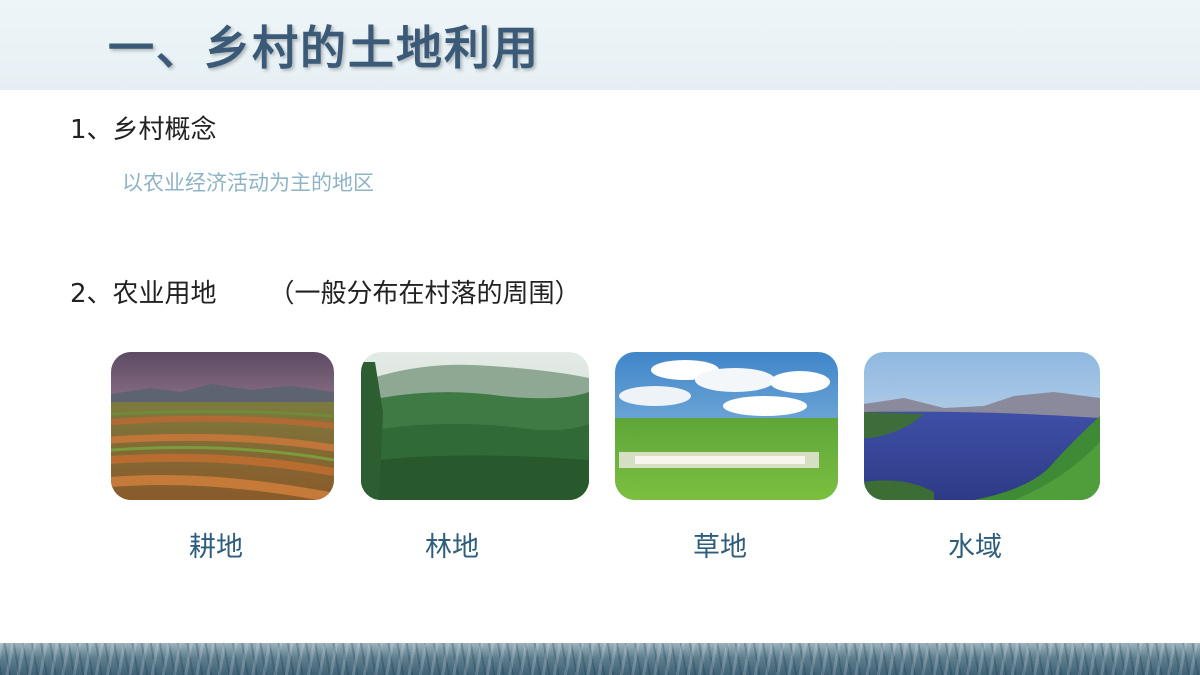  What do you see at coordinates (424, 294) in the screenshot?
I see `section2-note: （一般分布在村落的周围）` at bounding box center [424, 294].